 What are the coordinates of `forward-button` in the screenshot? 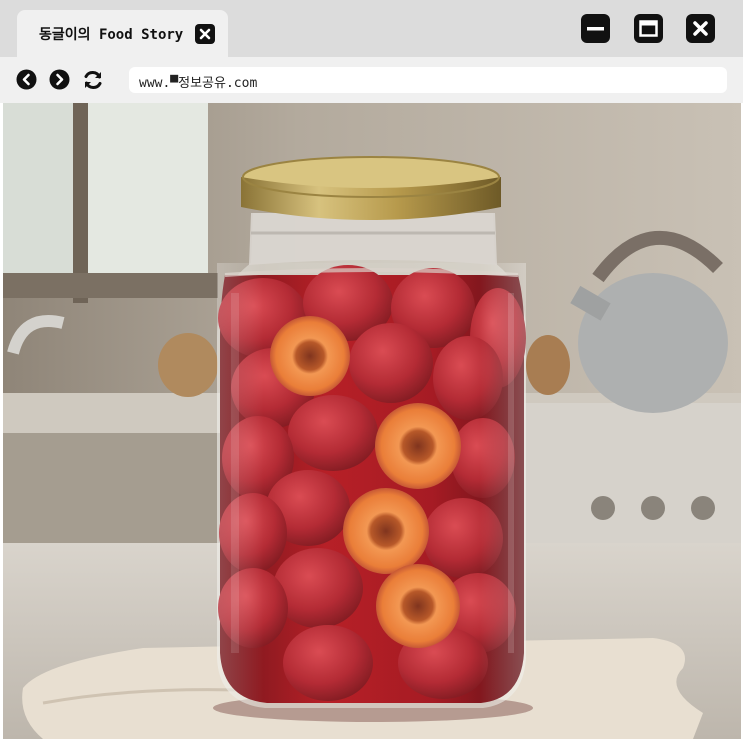 It's located at (59, 79).